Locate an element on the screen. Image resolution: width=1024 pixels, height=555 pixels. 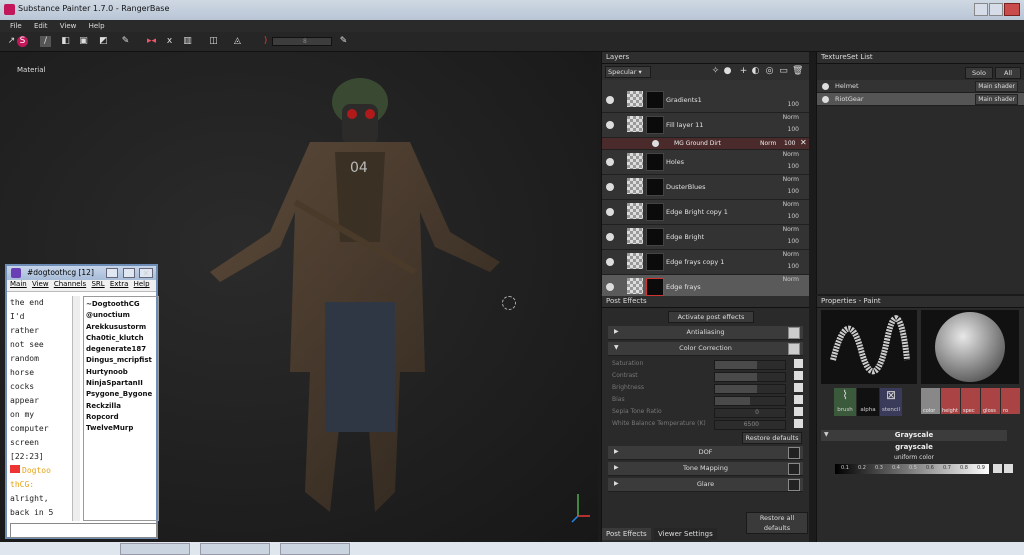
restore-defaults-button: Restore defaults is located at coordinates (772, 438).